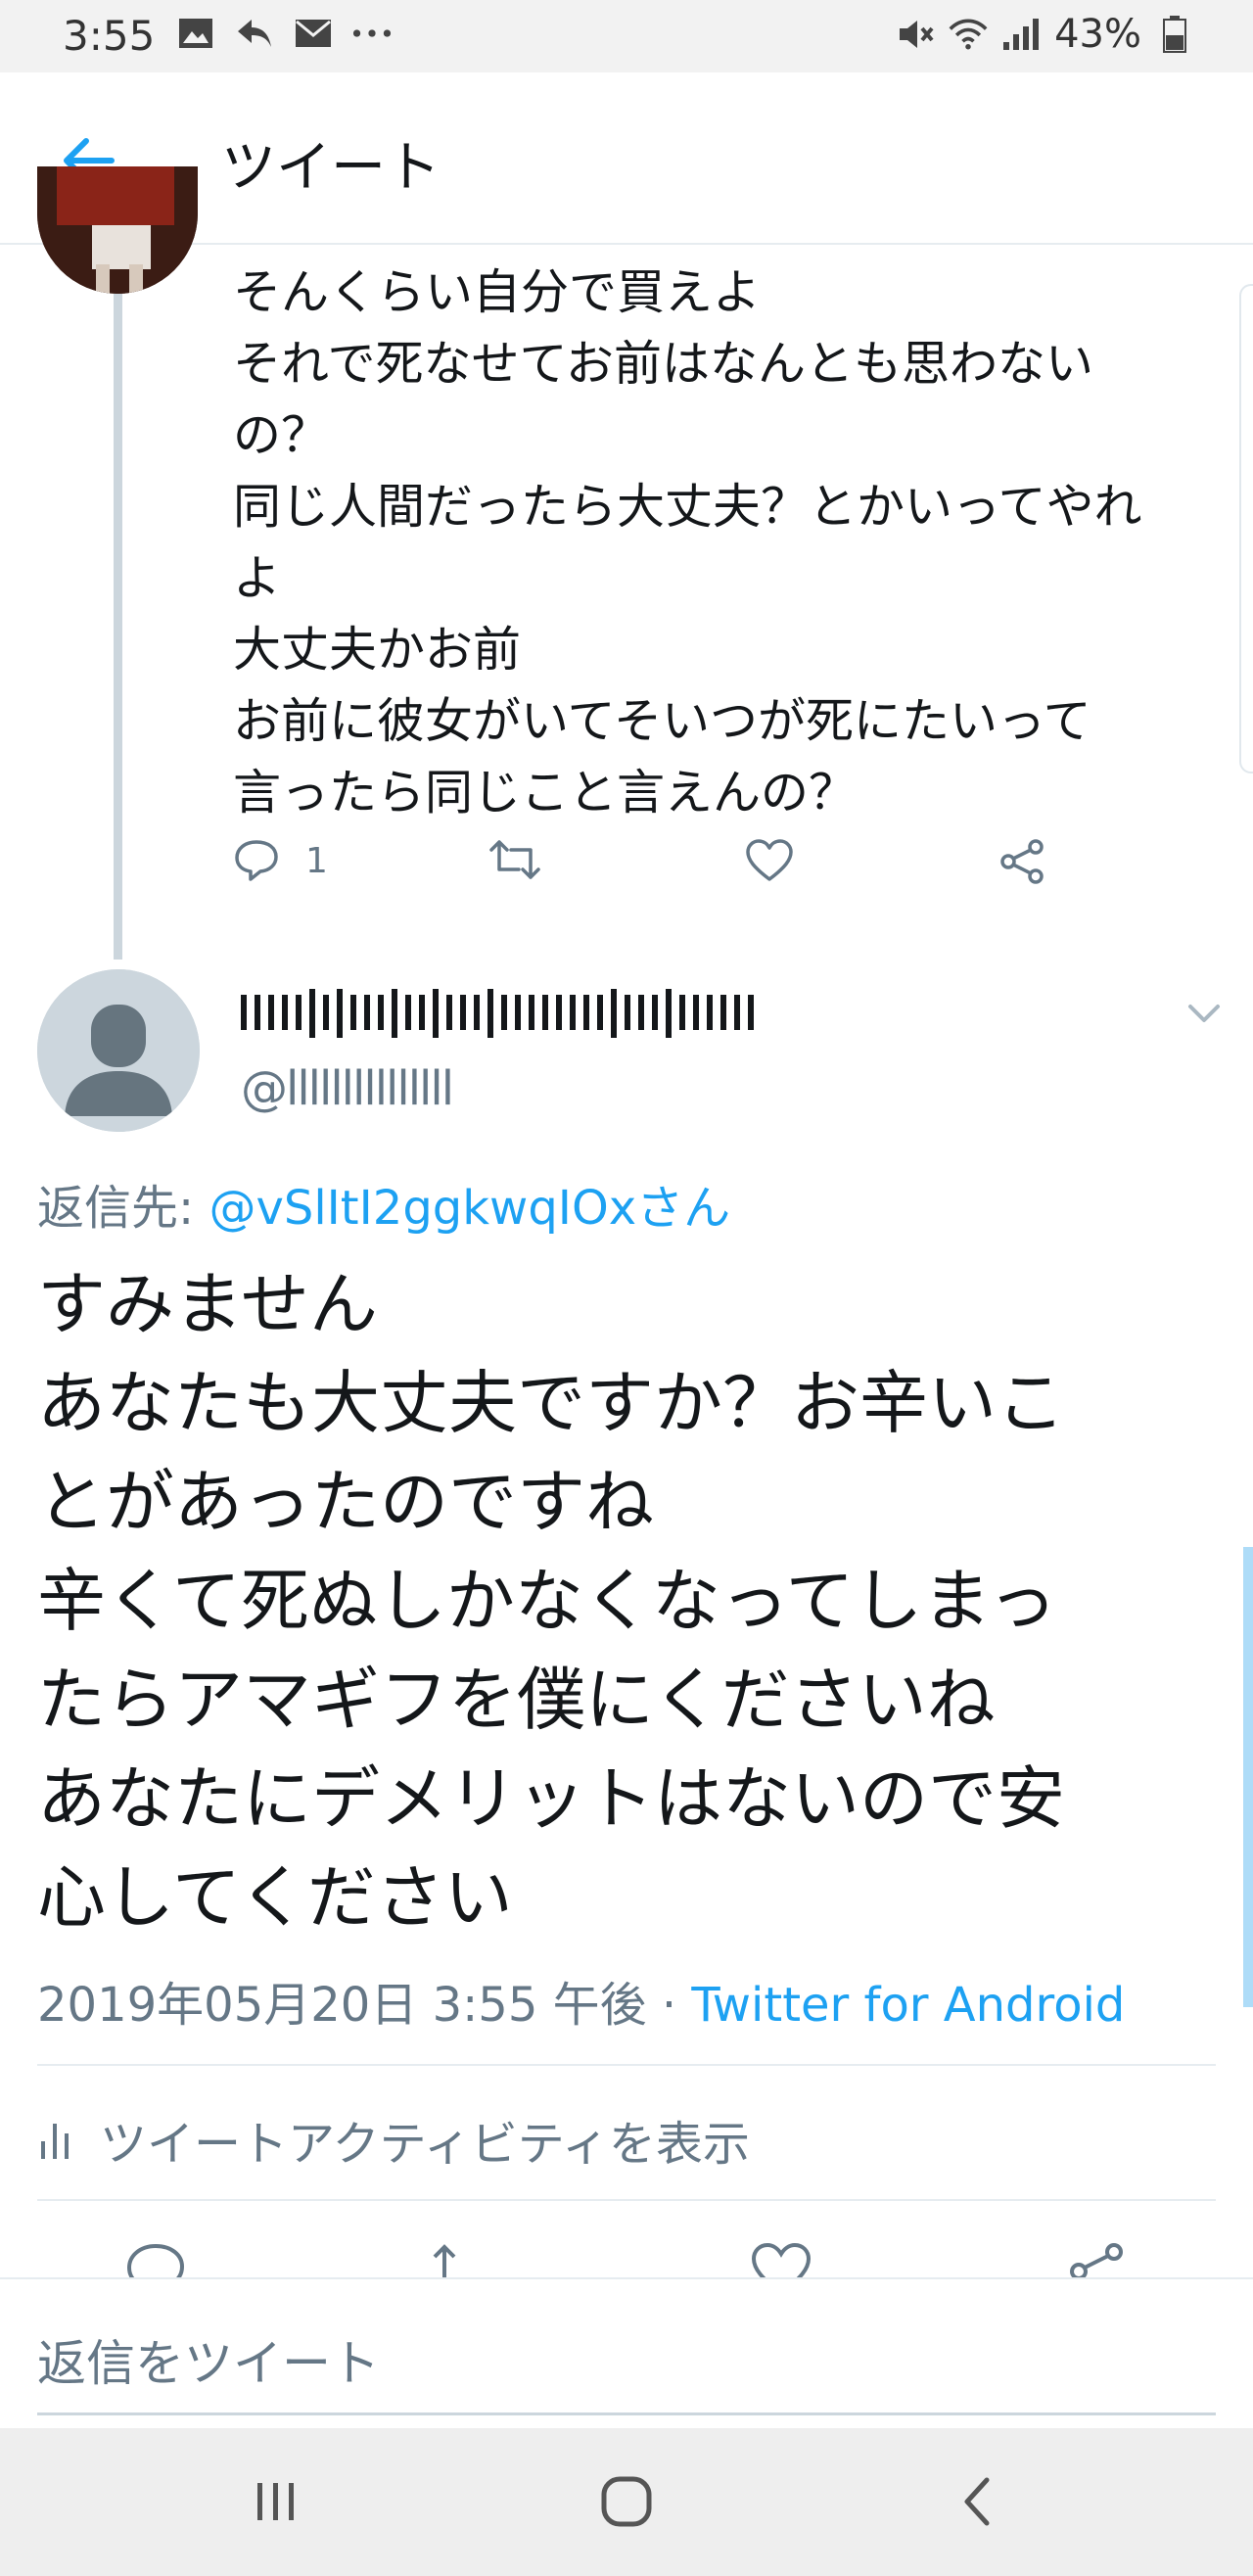 This screenshot has height=2576, width=1253. I want to click on tweet-menu-button, so click(1204, 1014).